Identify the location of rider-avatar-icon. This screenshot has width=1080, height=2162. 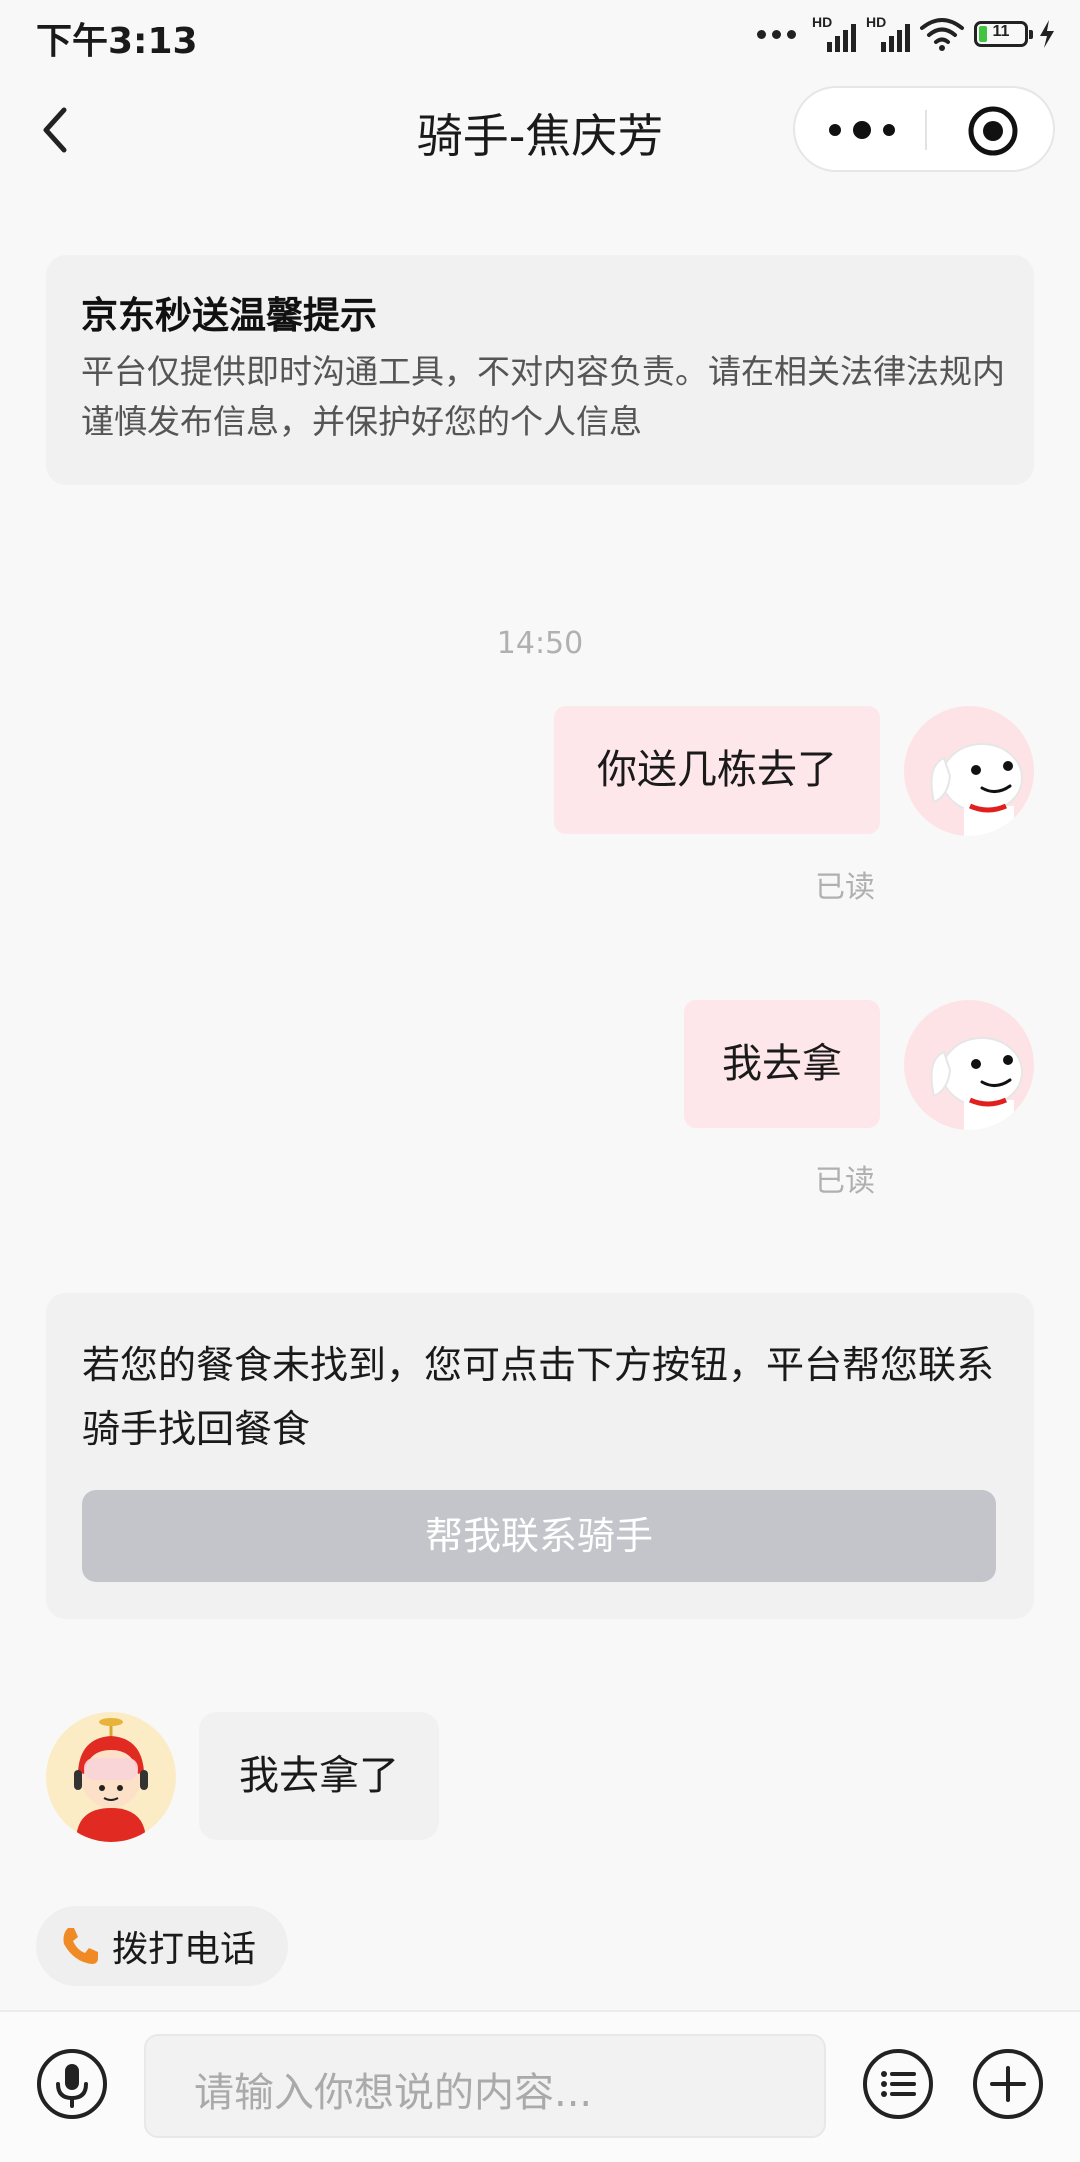
(111, 1777).